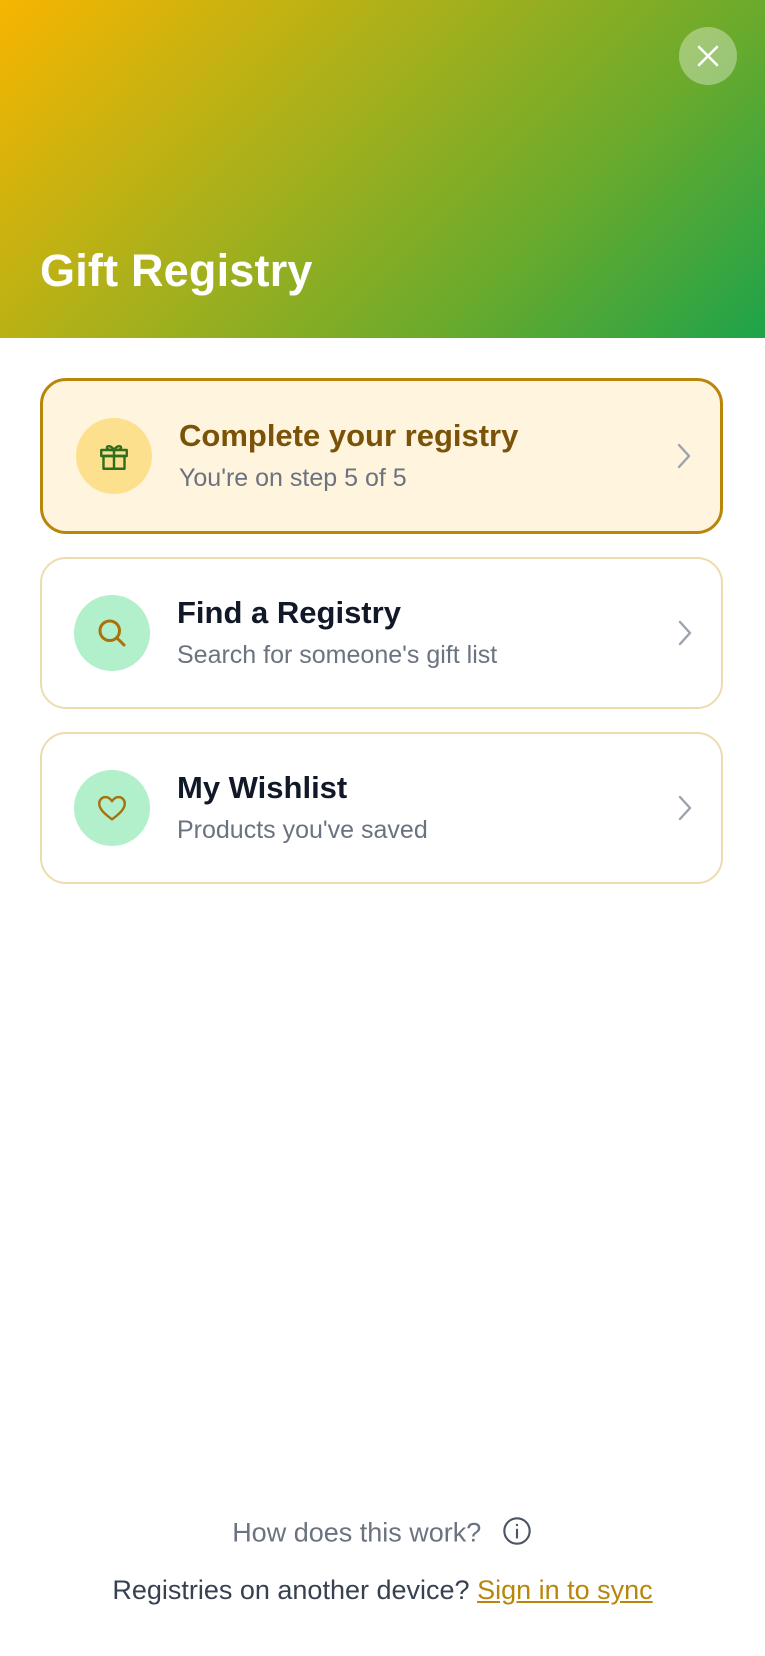 The height and width of the screenshot is (1656, 765). Describe the element at coordinates (517, 1531) in the screenshot. I see `info-icon` at that location.